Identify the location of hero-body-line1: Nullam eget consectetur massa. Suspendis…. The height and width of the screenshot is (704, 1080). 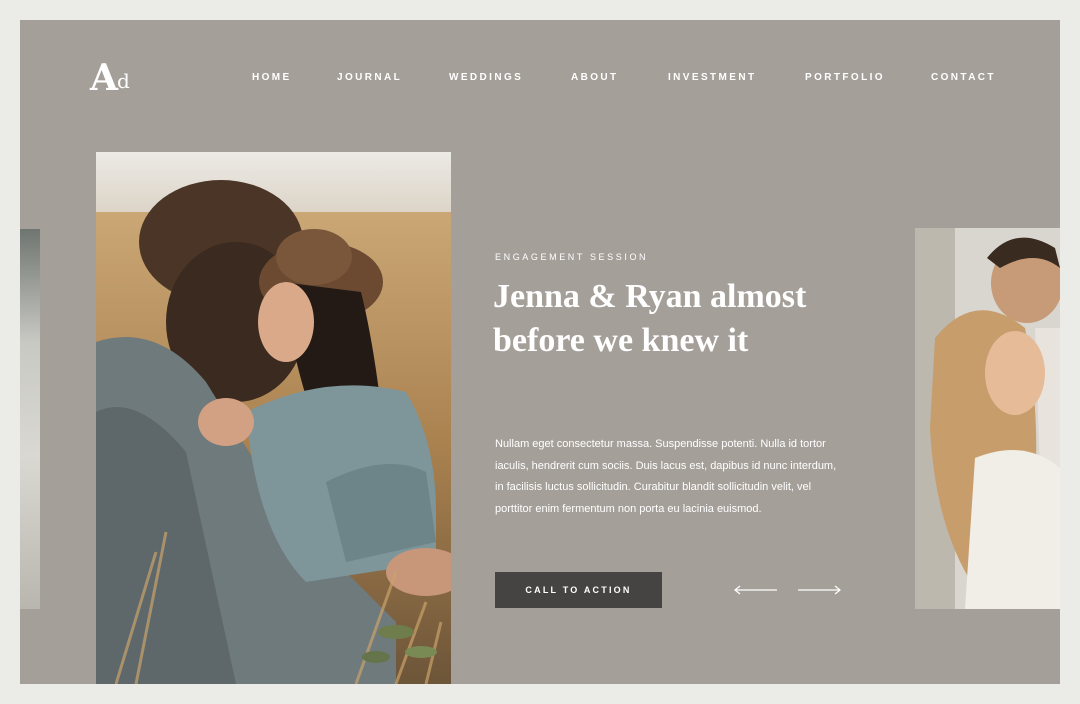
(660, 444).